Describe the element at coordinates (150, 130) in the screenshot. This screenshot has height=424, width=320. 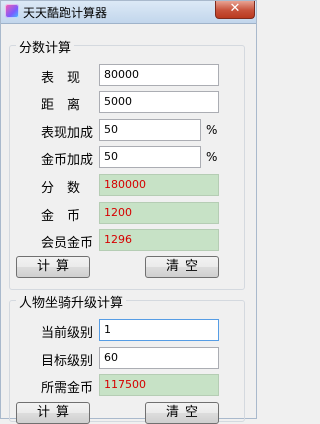
I see `performance-bonus-input: 50` at that location.